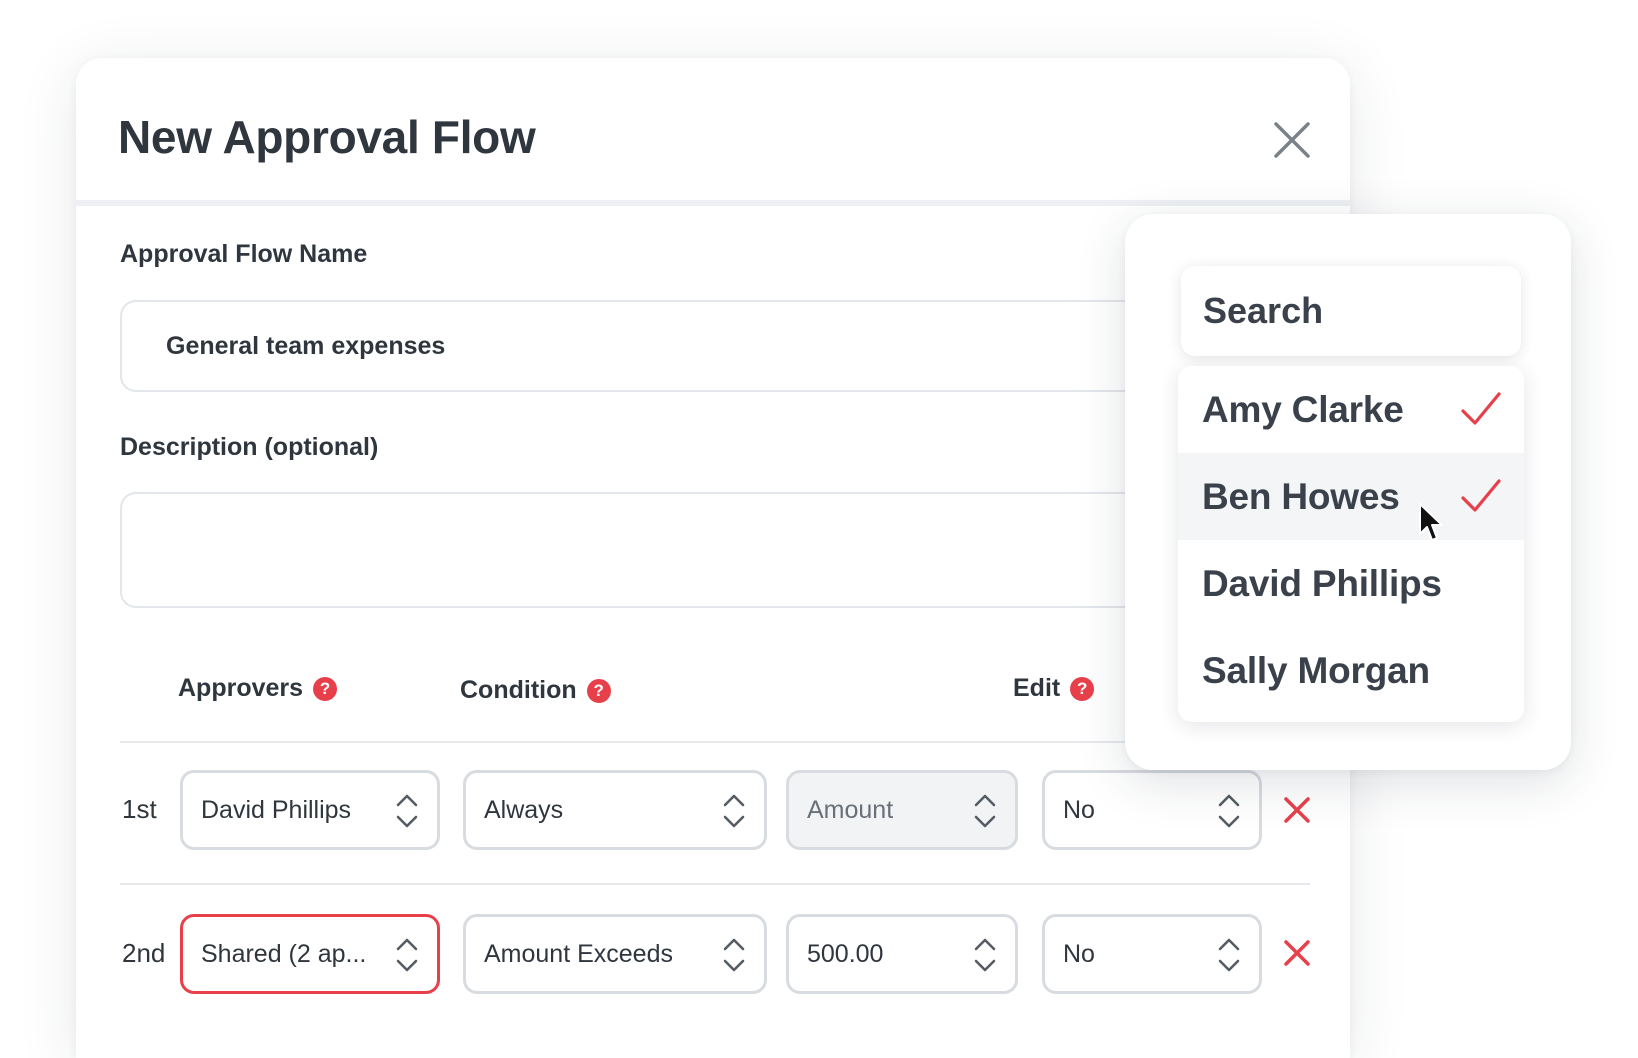  I want to click on option-sally-morgan: Sally Morgan, so click(1351, 670).